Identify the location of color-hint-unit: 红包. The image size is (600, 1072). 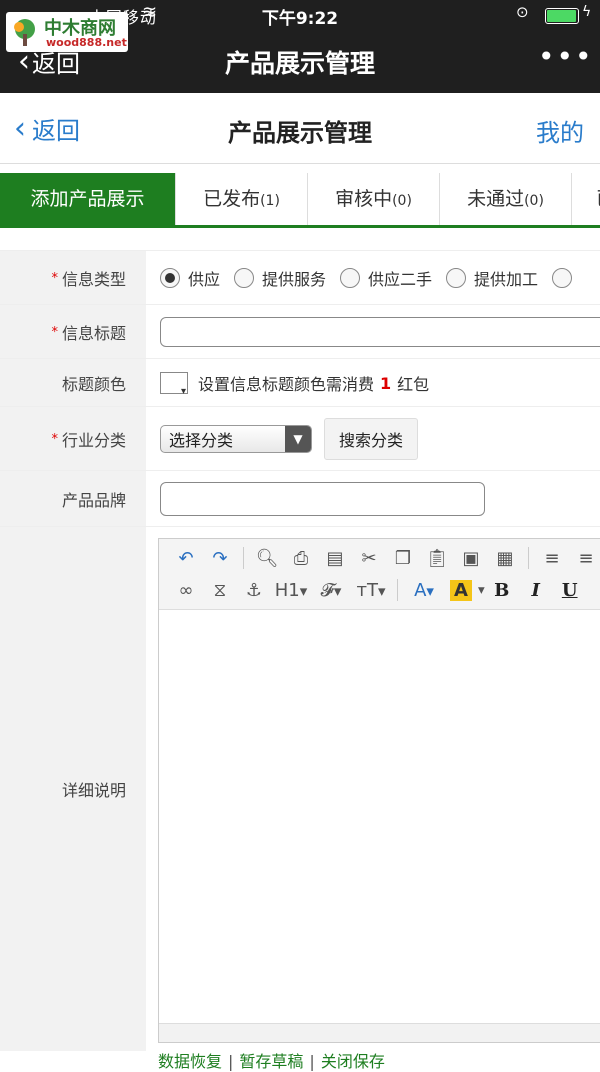
(413, 384).